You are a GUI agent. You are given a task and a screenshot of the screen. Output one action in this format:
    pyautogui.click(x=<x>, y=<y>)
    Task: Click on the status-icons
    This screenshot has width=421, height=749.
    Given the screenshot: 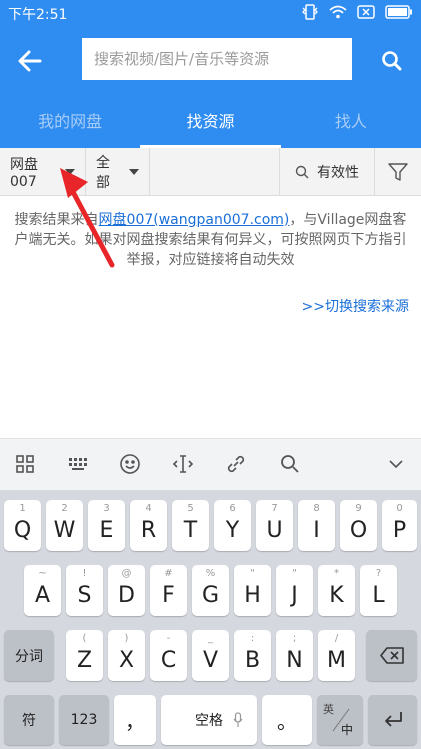 What is the action you would take?
    pyautogui.click(x=357, y=15)
    